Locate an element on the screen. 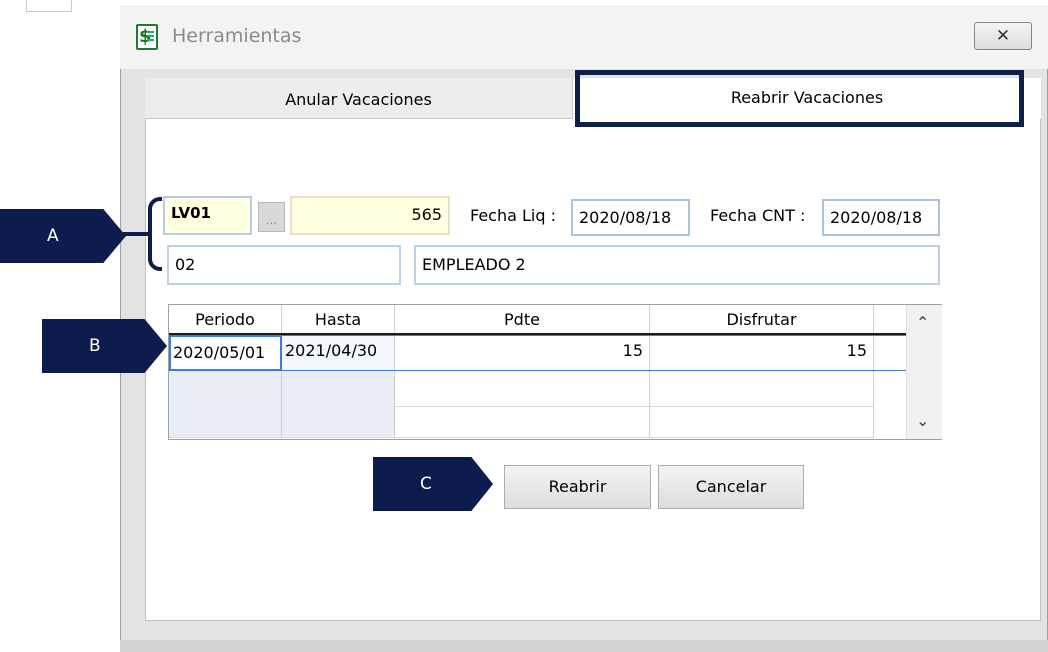 The width and height of the screenshot is (1048, 652). cell-hasta: 2021/04/30 is located at coordinates (338, 353).